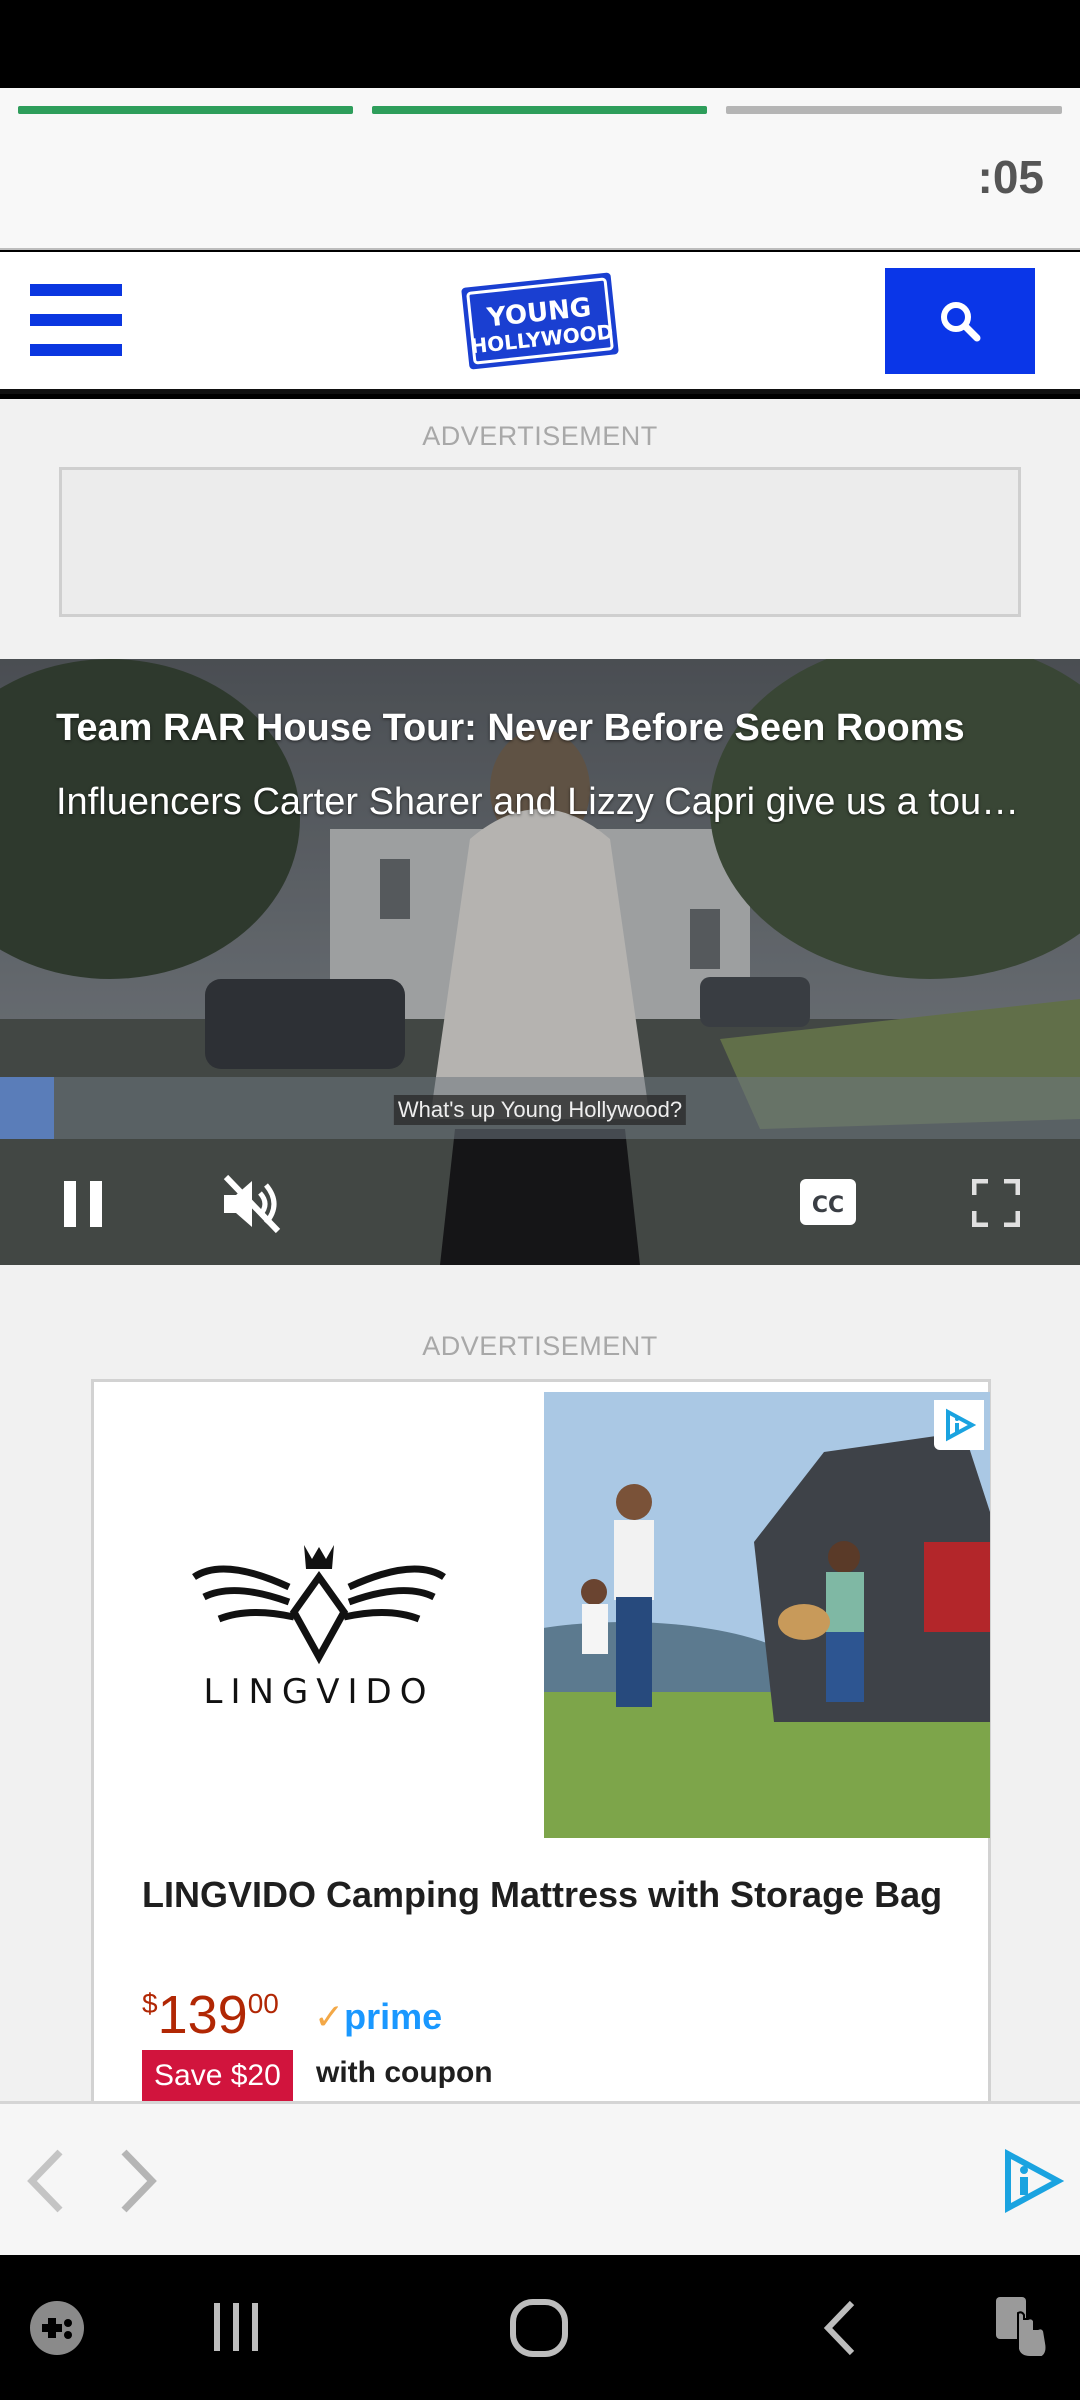 The height and width of the screenshot is (2400, 1080). What do you see at coordinates (329, 2016) in the screenshot?
I see `prime-check-icon: ✓` at bounding box center [329, 2016].